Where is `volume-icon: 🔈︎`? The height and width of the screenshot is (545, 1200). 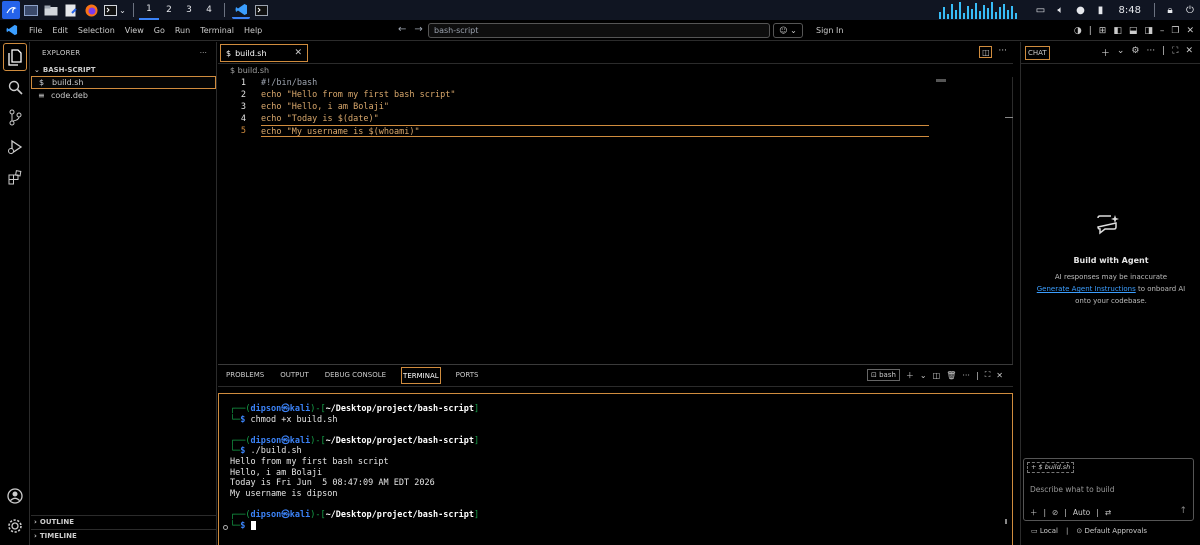
volume-icon: 🔈︎ is located at coordinates (1061, 10).